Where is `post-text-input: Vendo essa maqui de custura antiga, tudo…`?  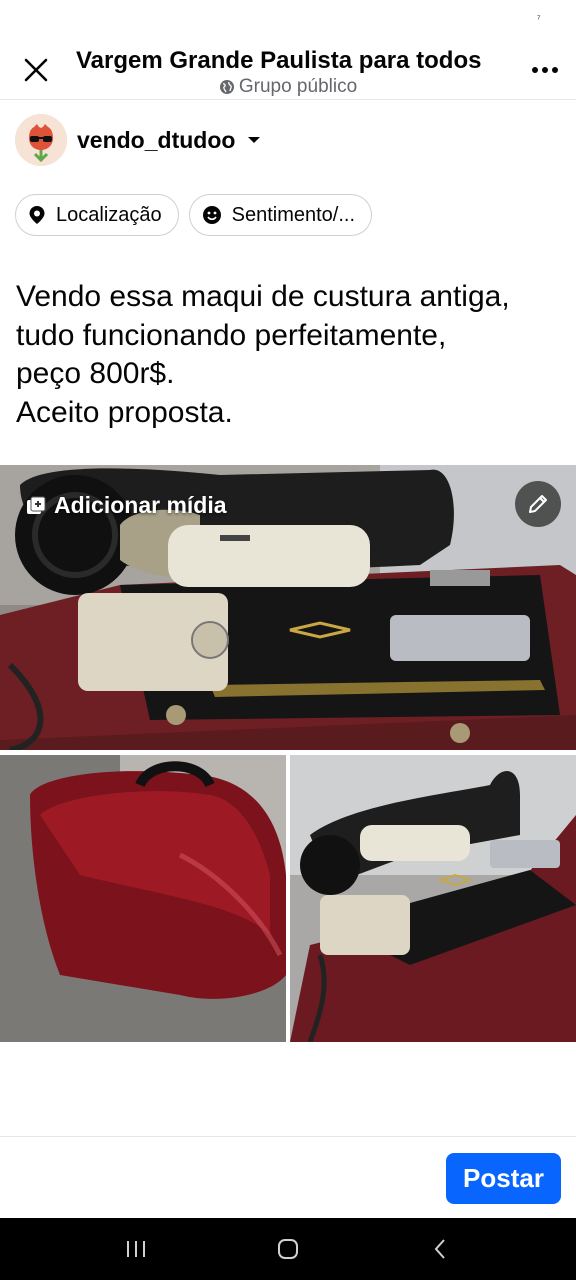
post-text-input: Vendo essa maqui de custura antiga, tudo… is located at coordinates (291, 355).